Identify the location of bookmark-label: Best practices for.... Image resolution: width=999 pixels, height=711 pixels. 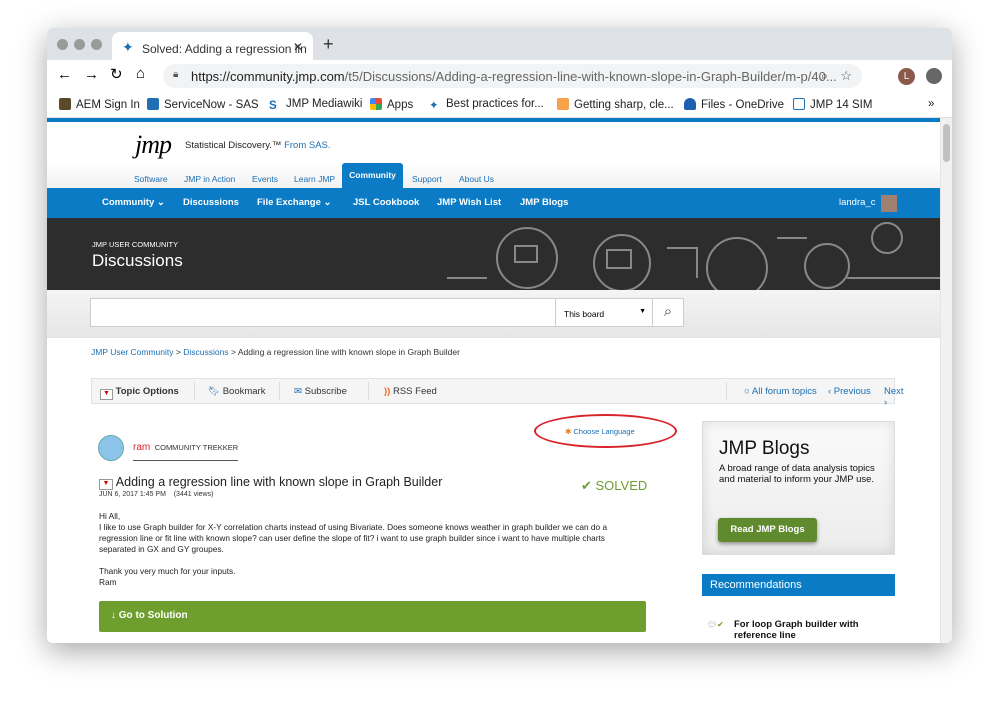
(495, 104).